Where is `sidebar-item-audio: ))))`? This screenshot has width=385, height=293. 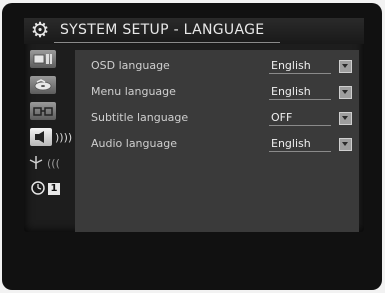
sidebar-item-audio: )))) is located at coordinates (50, 137).